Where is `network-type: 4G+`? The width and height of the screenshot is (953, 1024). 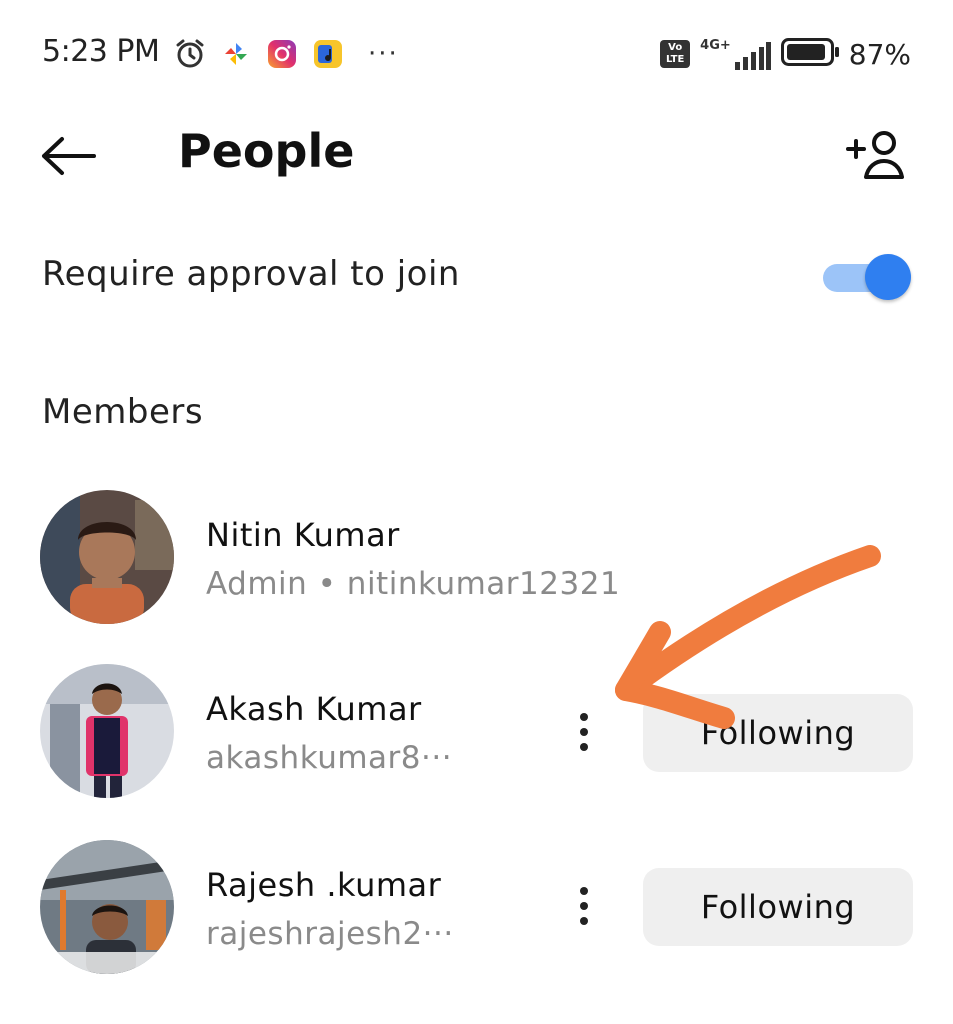 network-type: 4G+ is located at coordinates (715, 45).